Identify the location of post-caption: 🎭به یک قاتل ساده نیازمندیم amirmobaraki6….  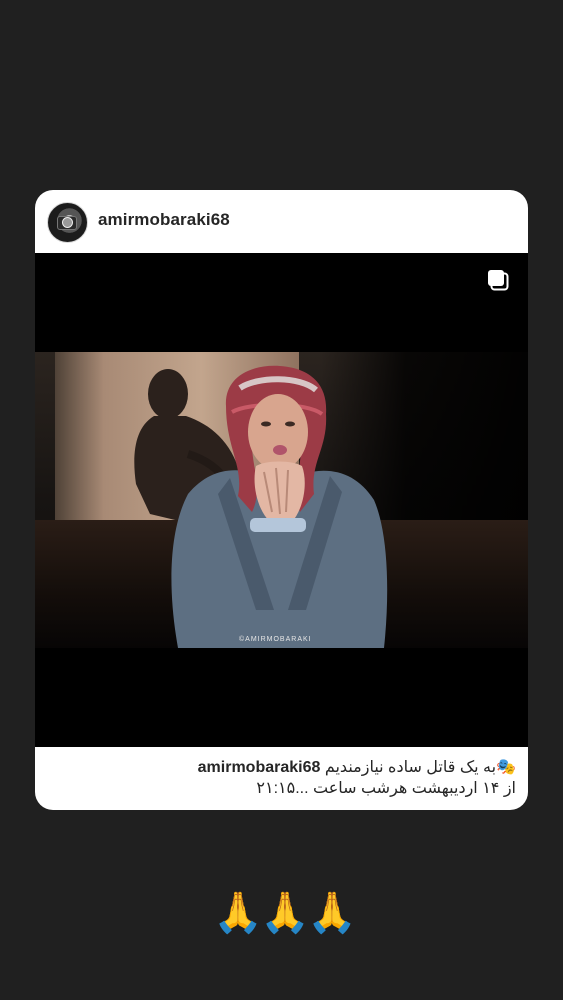
(281, 778).